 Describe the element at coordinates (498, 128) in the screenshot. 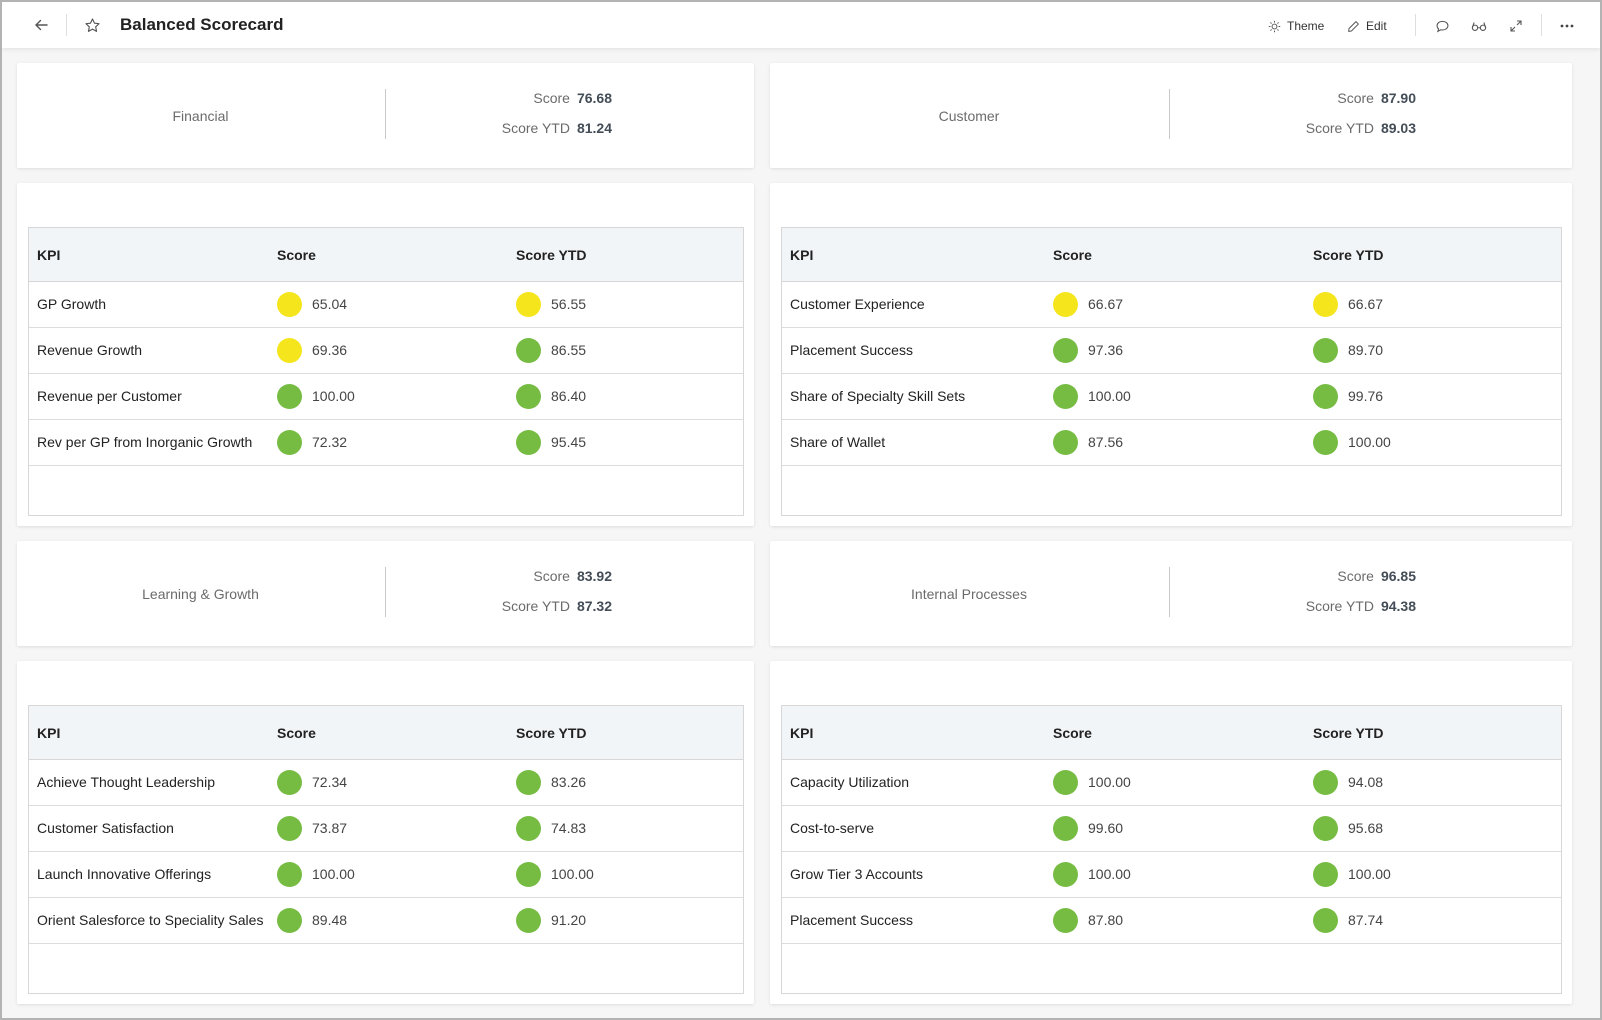

I see `score-ytd-metric: Score YTD 81.24` at that location.